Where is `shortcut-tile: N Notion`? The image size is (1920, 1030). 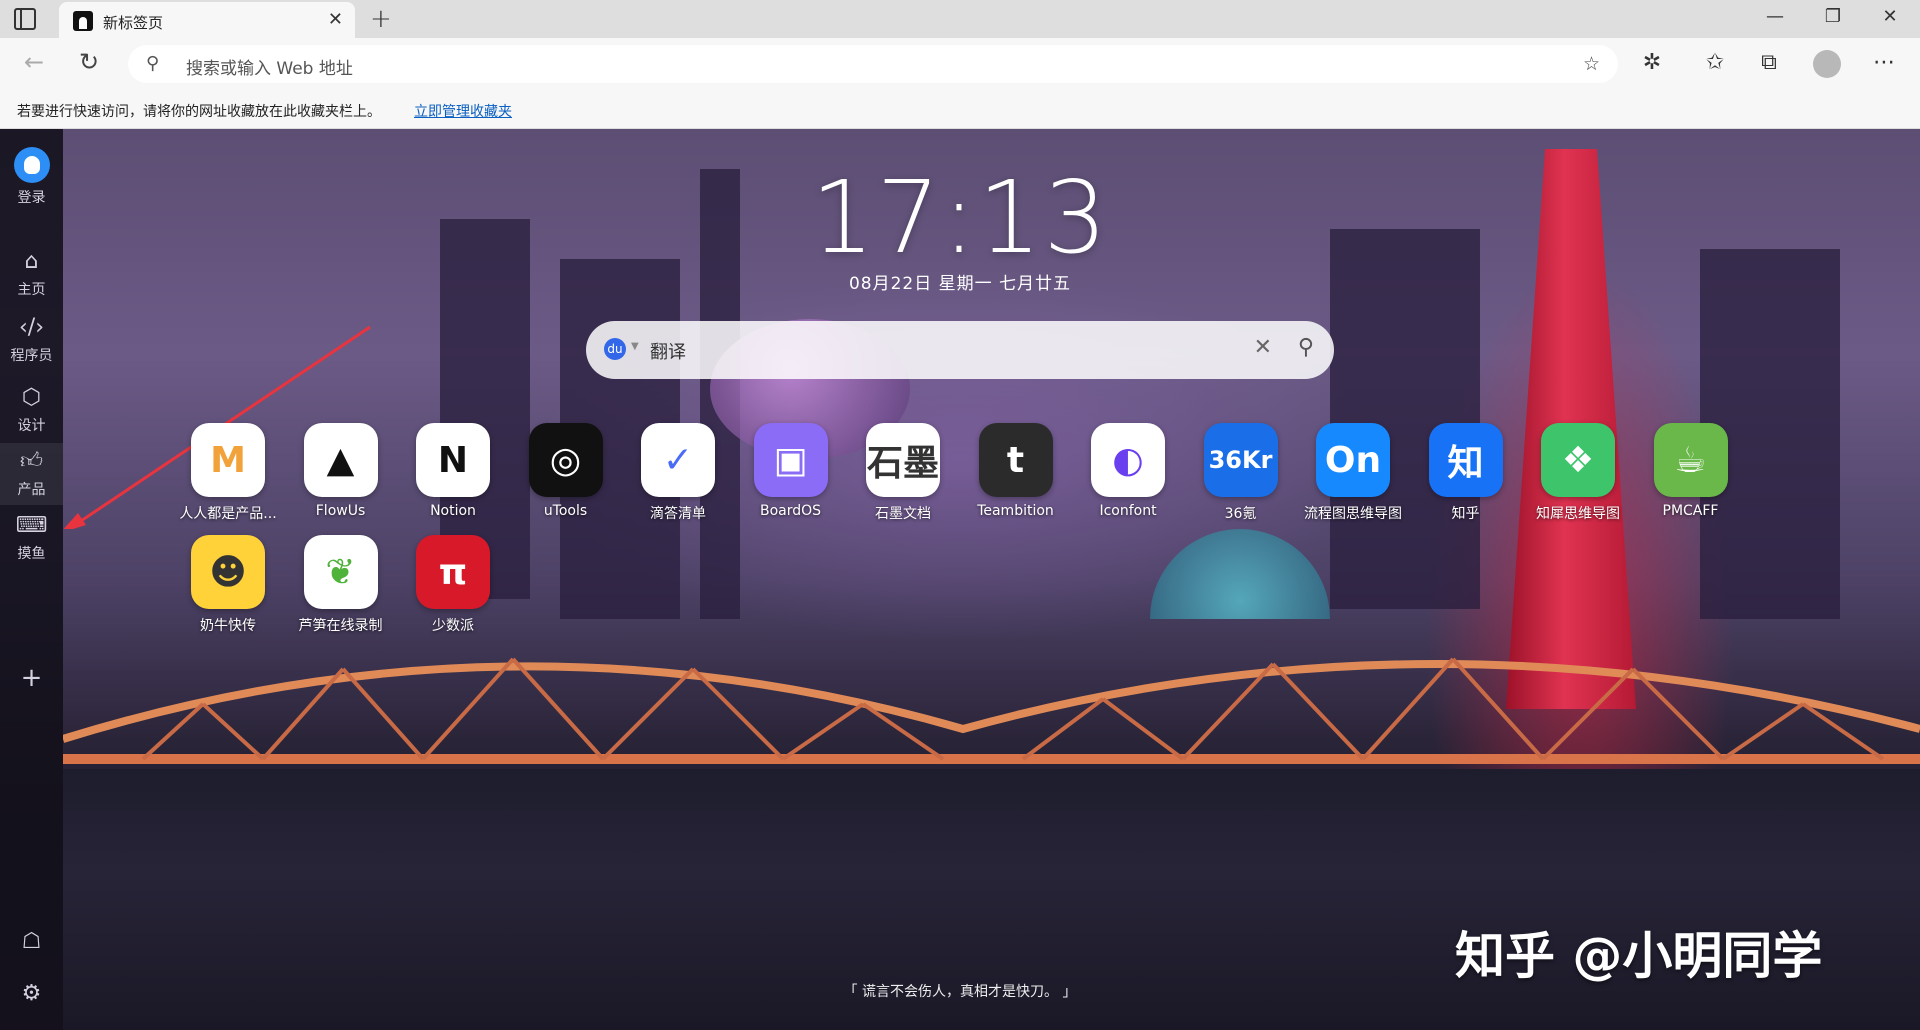
shortcut-tile: N Notion is located at coordinates (453, 471).